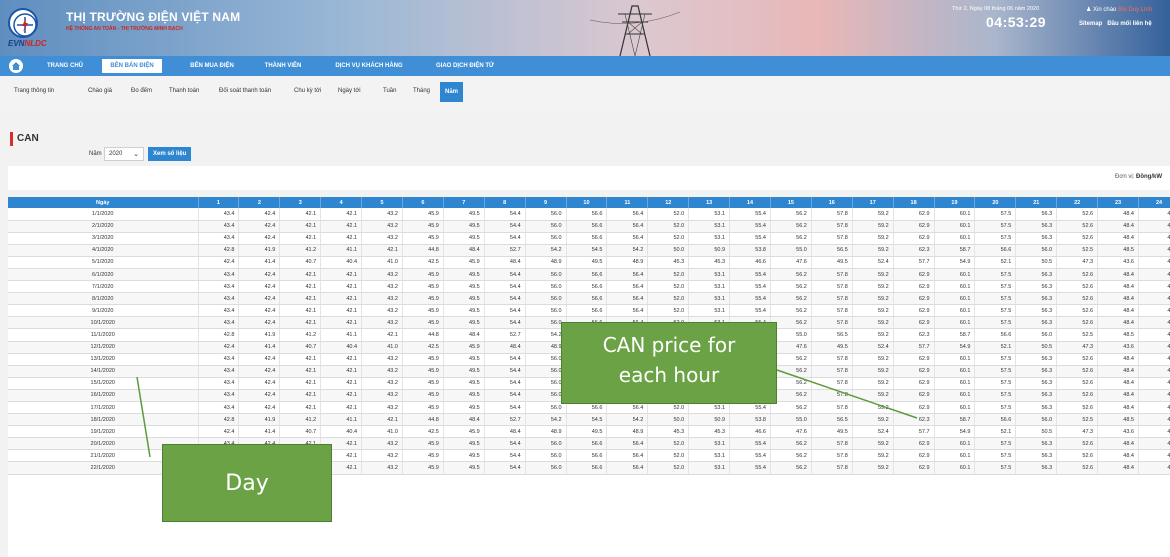  I want to click on price-cell: 56.5, so click(832, 420).